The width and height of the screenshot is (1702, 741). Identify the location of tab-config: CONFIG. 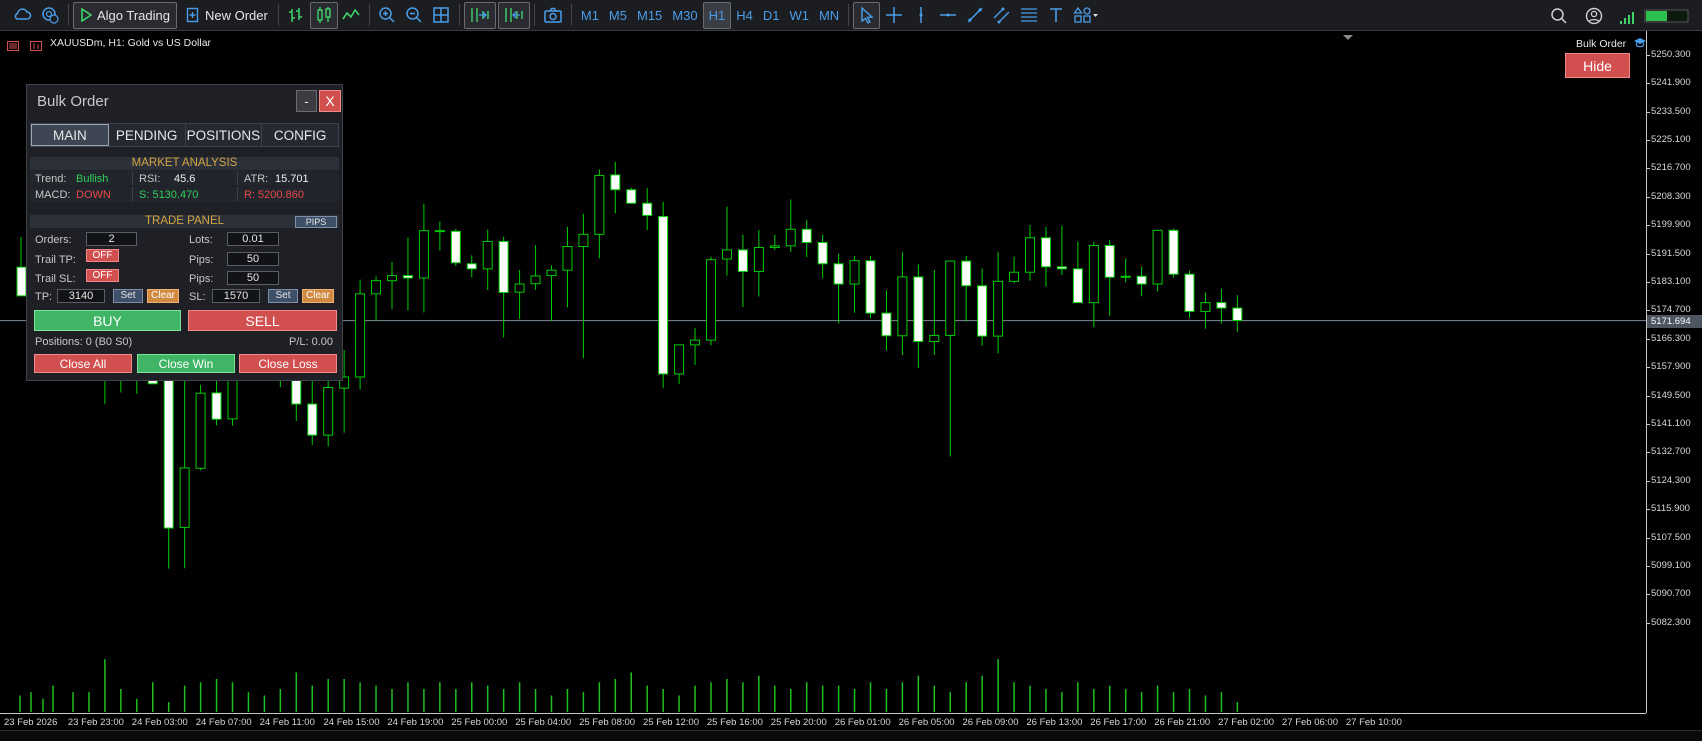
(300, 135).